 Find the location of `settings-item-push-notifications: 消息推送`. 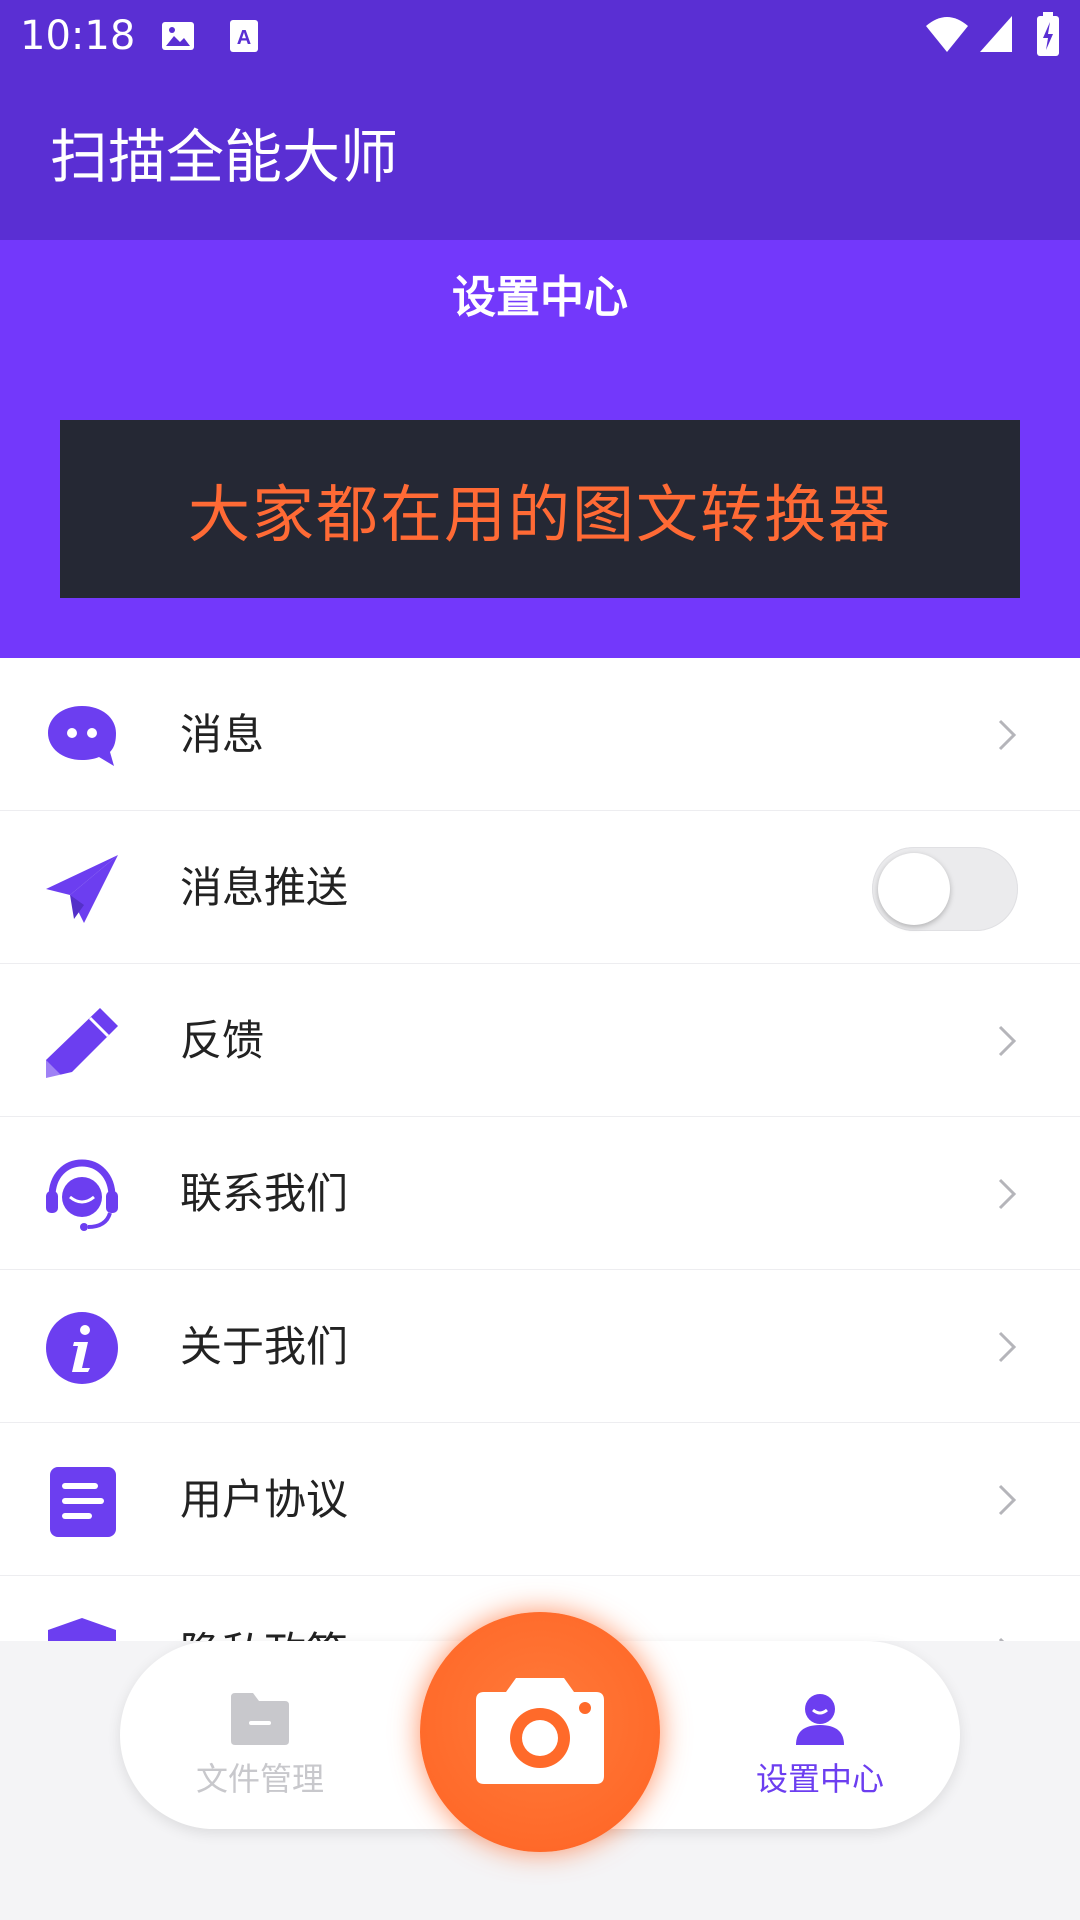

settings-item-push-notifications: 消息推送 is located at coordinates (540, 888).